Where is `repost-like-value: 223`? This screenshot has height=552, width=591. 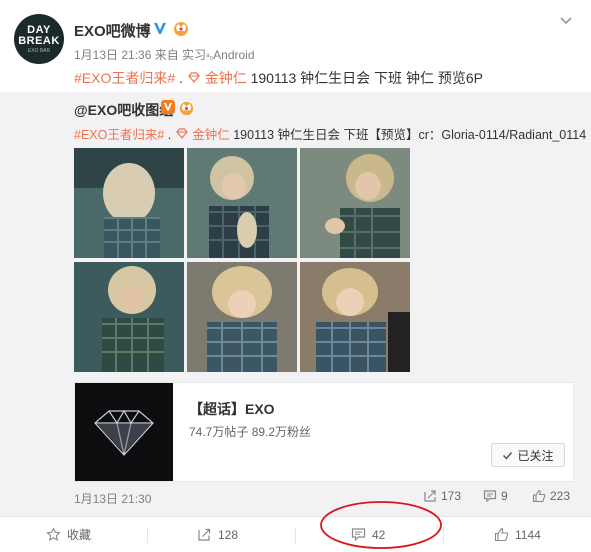
repost-like-value: 223 is located at coordinates (560, 496).